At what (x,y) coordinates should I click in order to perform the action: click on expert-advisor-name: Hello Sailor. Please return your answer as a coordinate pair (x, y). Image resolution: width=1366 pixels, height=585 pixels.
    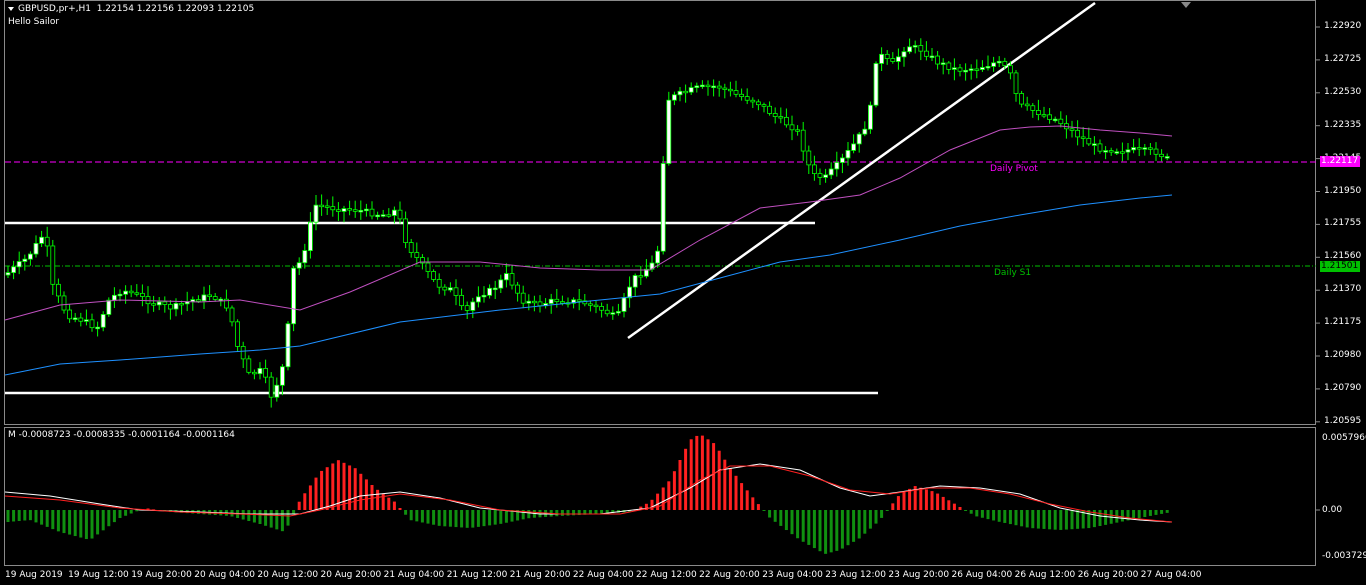
    Looking at the image, I should click on (34, 22).